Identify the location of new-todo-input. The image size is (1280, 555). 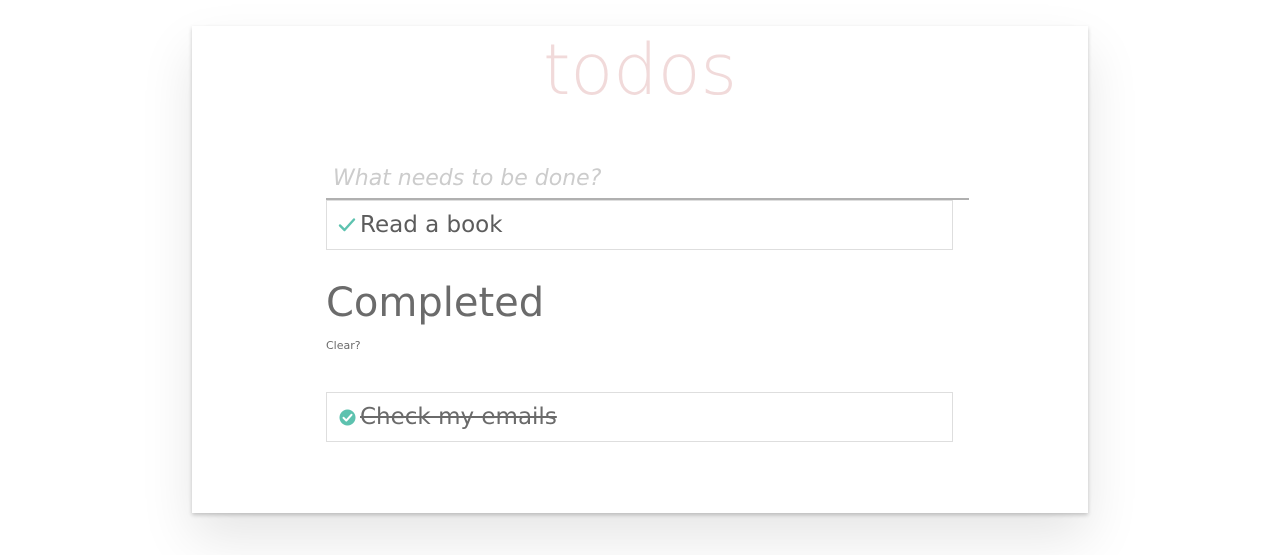
(647, 179).